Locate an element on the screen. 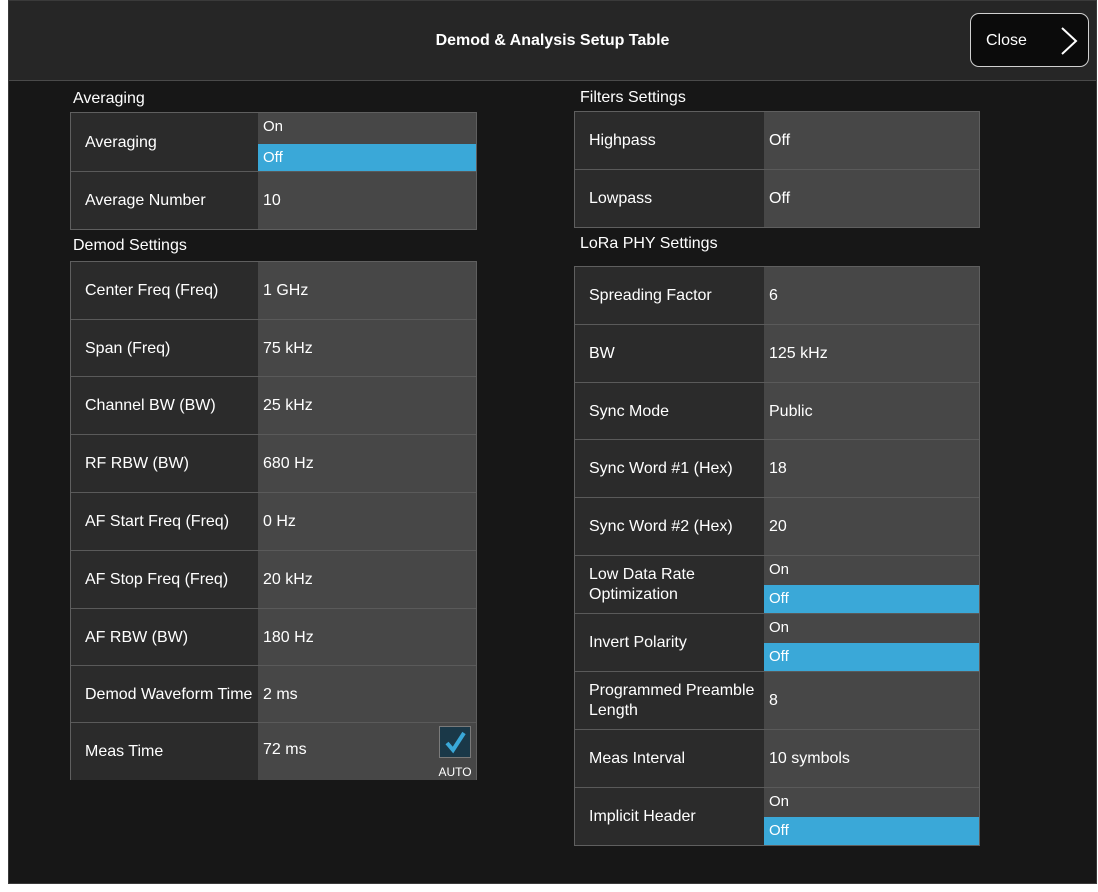  implicit-header-toggle: On Off is located at coordinates (871, 816).